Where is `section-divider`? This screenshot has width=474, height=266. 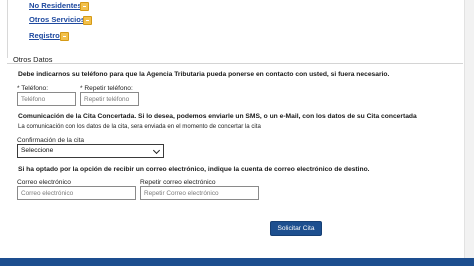
section-divider is located at coordinates (235, 63).